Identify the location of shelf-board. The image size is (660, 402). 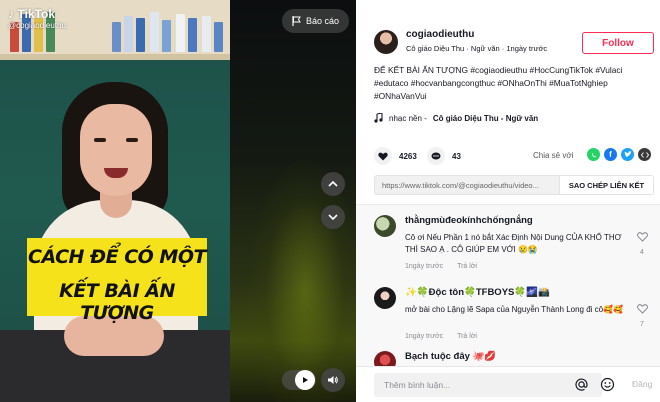
(115, 57).